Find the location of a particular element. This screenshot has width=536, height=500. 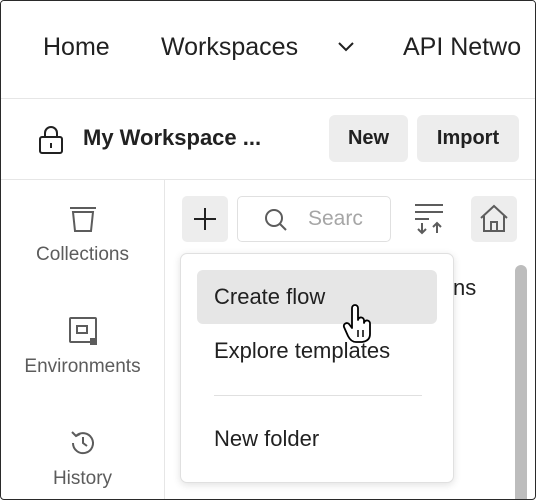

menu-item-explore-templates: Explore templates is located at coordinates (317, 351).